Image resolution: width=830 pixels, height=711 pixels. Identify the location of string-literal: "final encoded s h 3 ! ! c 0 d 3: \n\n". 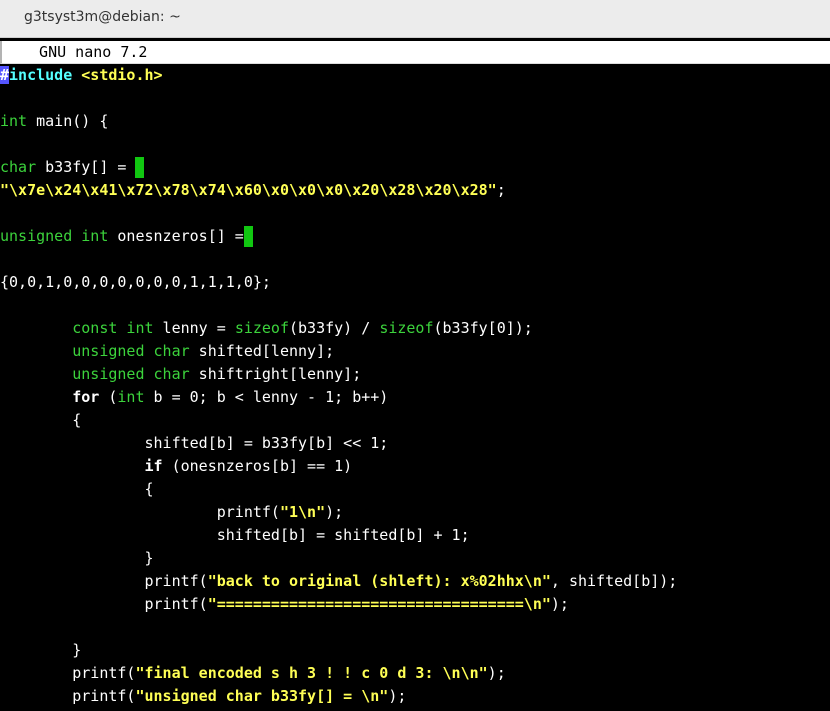
(311, 673).